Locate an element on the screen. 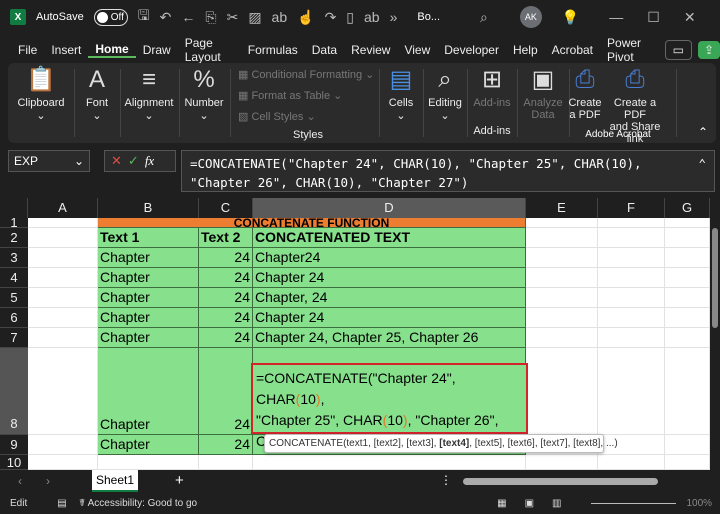  text1-cell: Chapter is located at coordinates (148, 338).